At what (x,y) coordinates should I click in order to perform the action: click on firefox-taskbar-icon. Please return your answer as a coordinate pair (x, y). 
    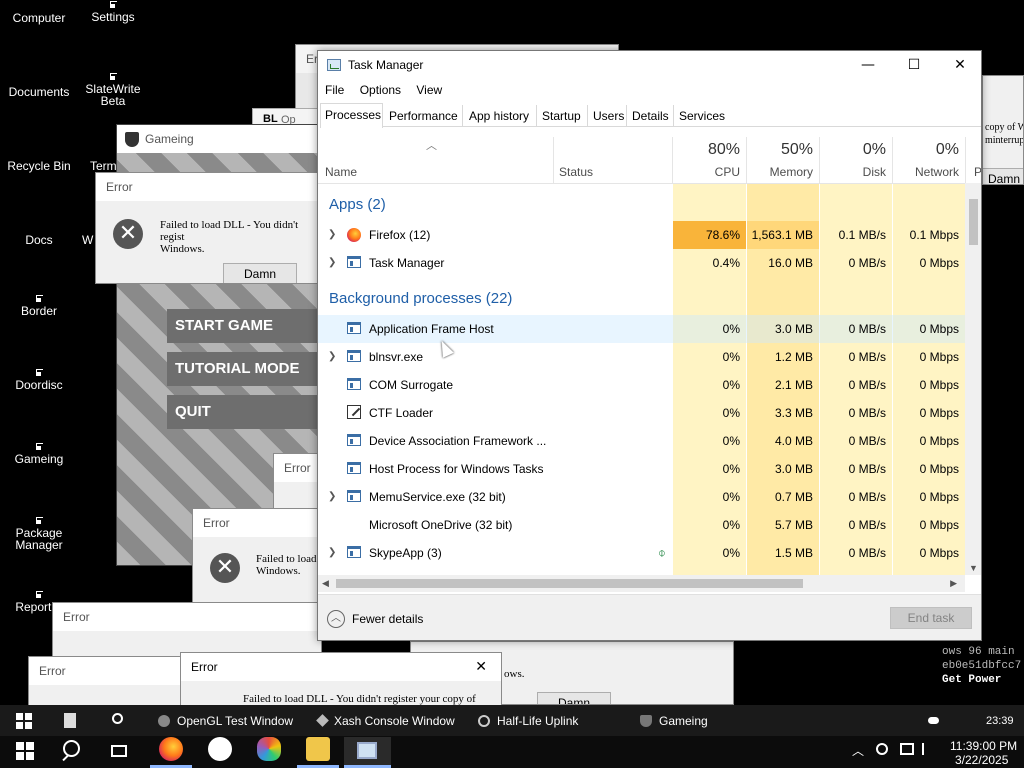
    Looking at the image, I should click on (171, 749).